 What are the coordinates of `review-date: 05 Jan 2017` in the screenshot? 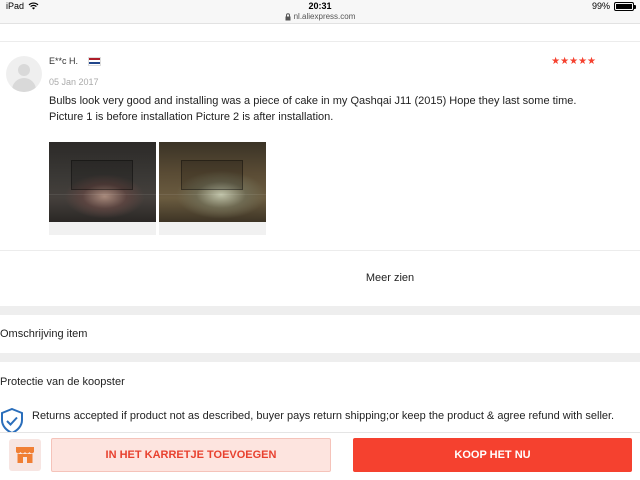 It's located at (74, 82).